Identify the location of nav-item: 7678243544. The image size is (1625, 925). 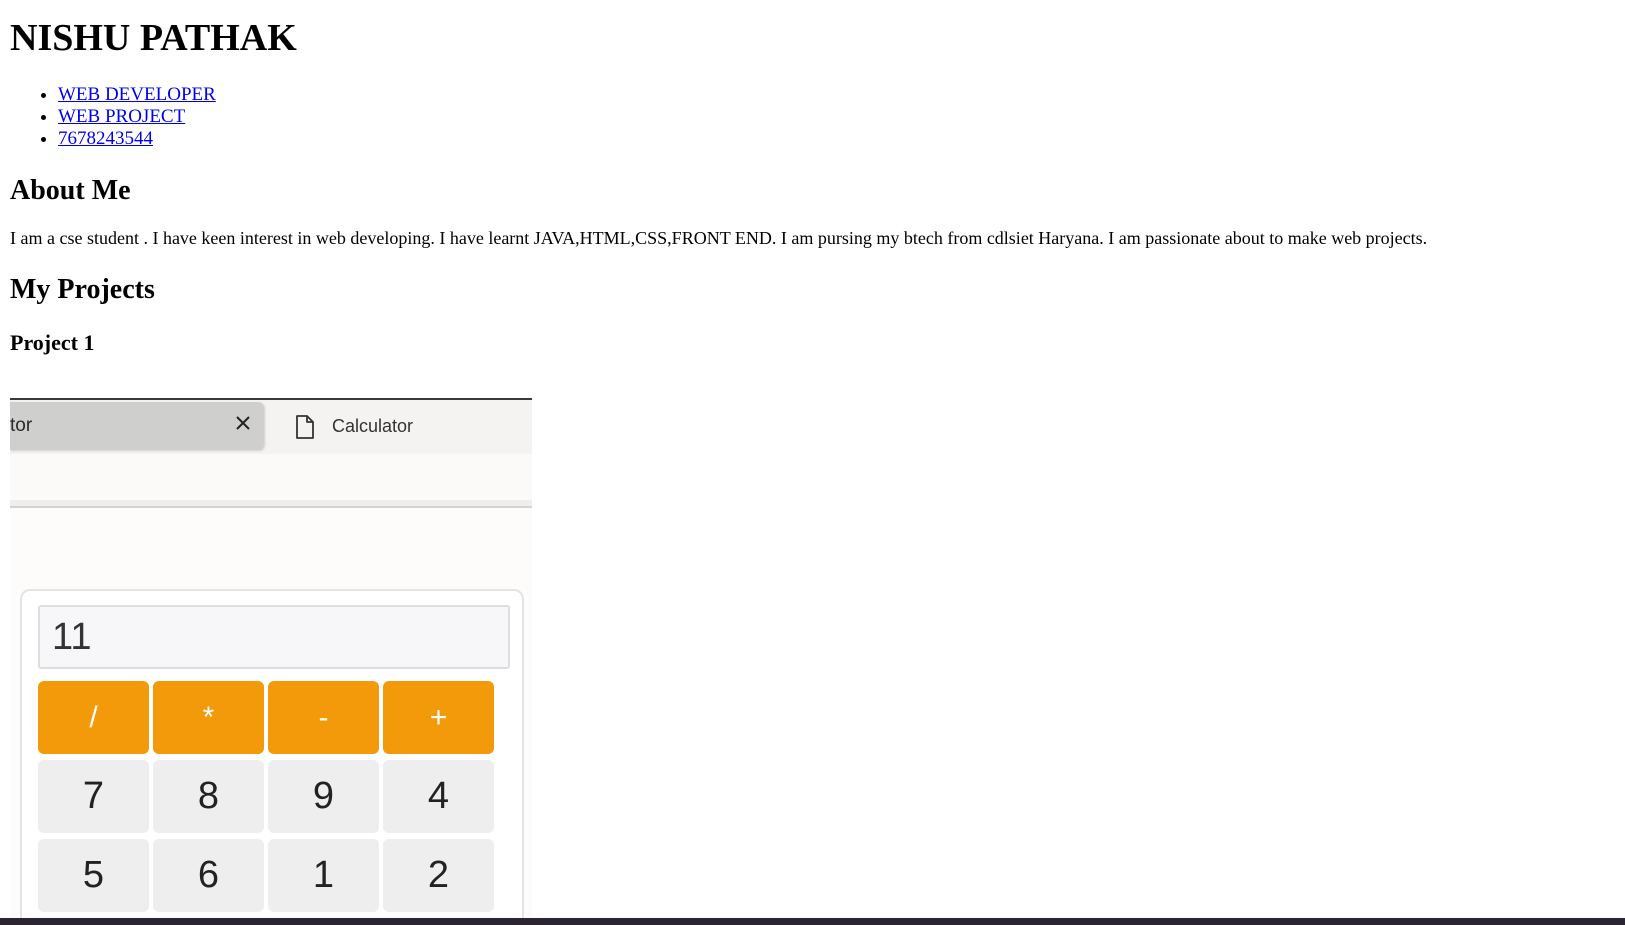
(834, 139).